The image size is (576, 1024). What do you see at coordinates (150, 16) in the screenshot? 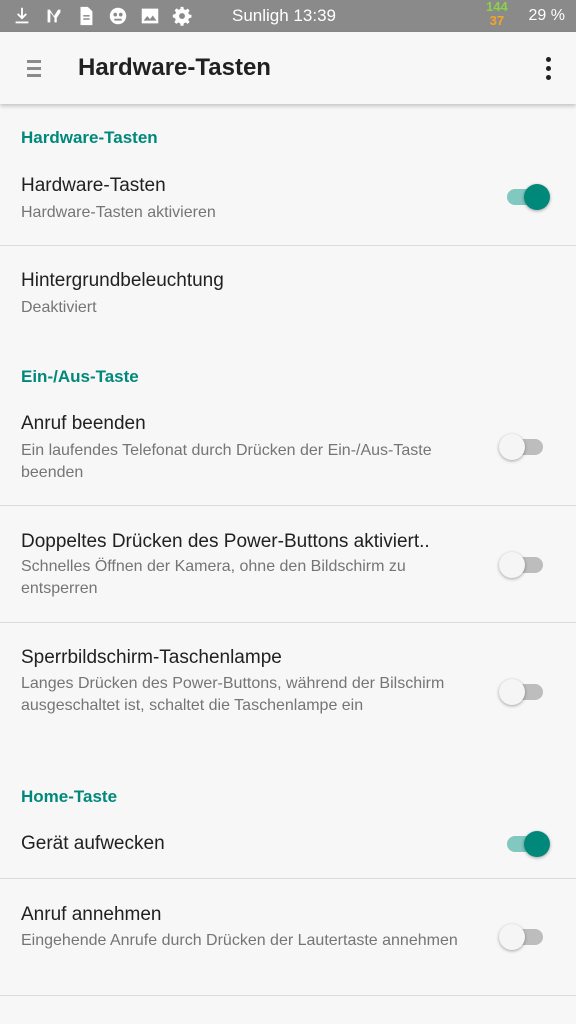
I see `image-icon` at bounding box center [150, 16].